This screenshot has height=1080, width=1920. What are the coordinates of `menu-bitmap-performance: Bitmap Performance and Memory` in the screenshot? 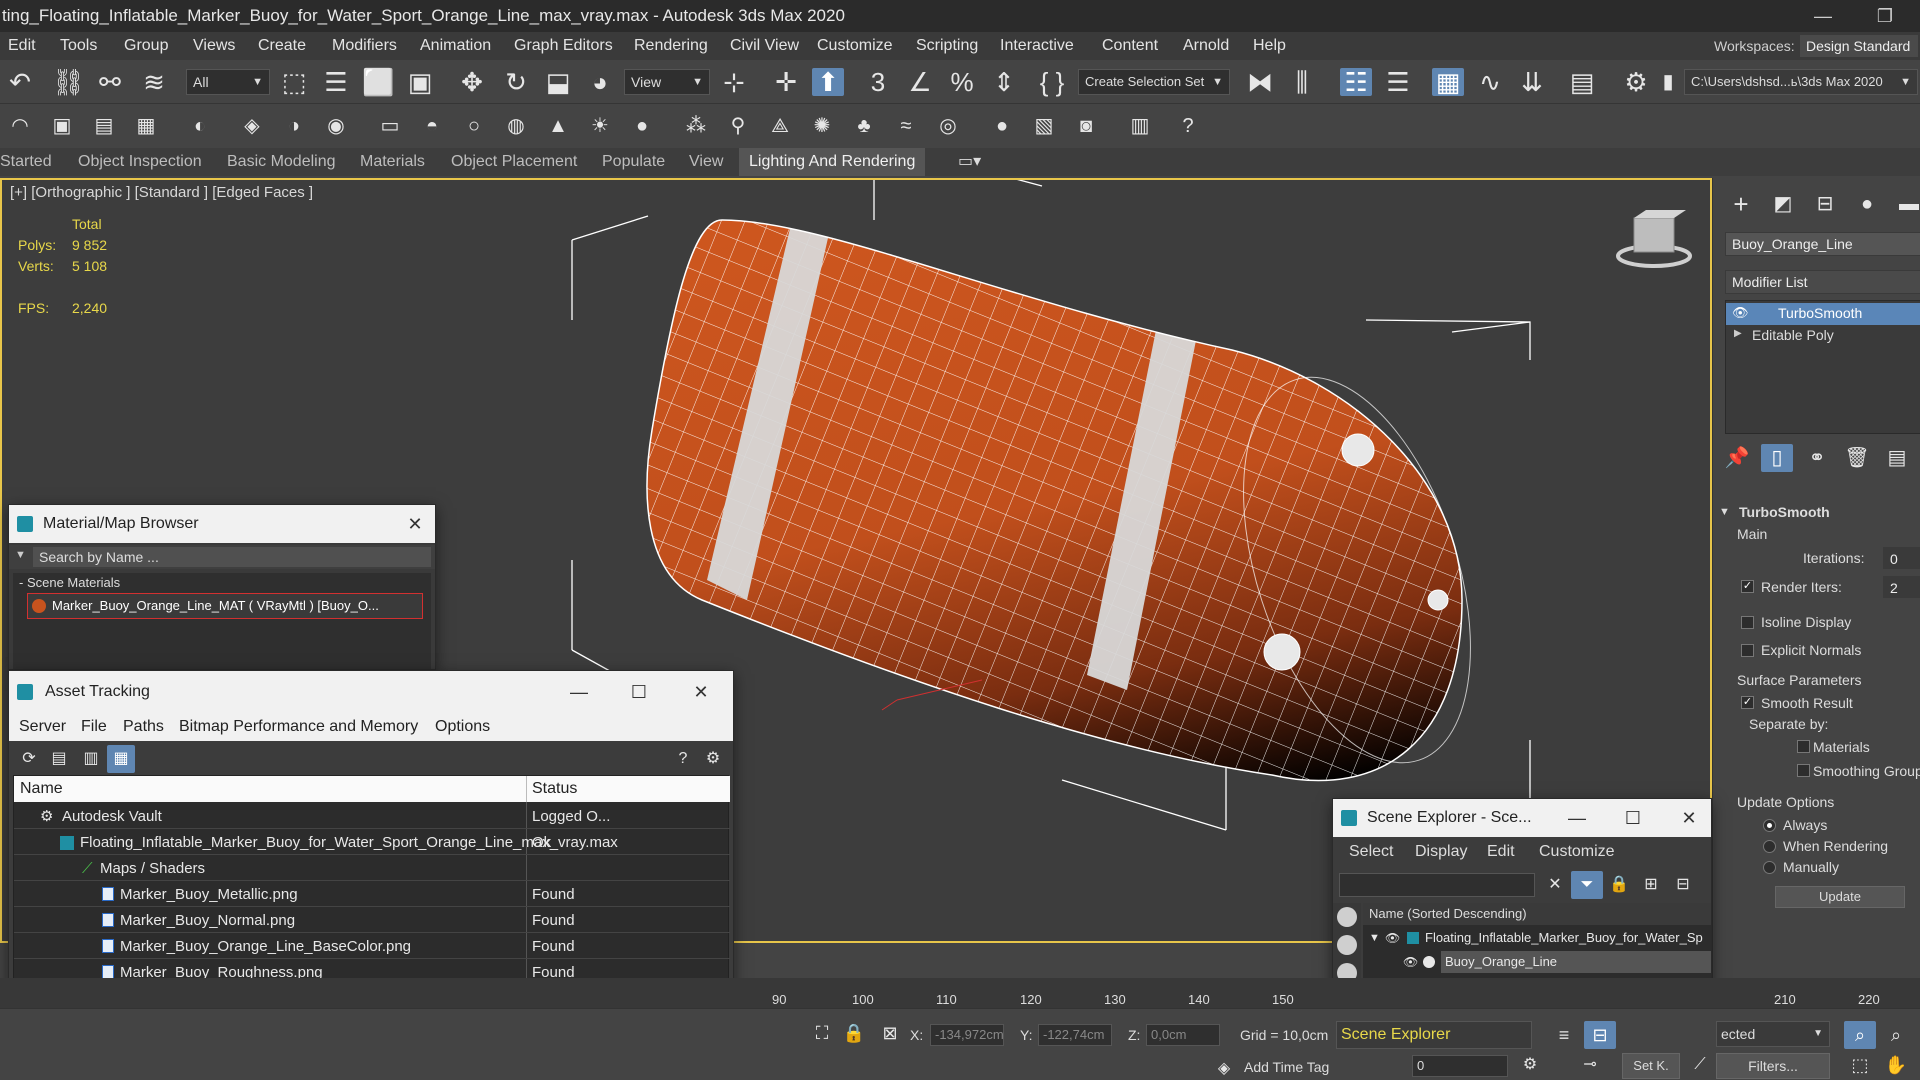 It's located at (298, 727).